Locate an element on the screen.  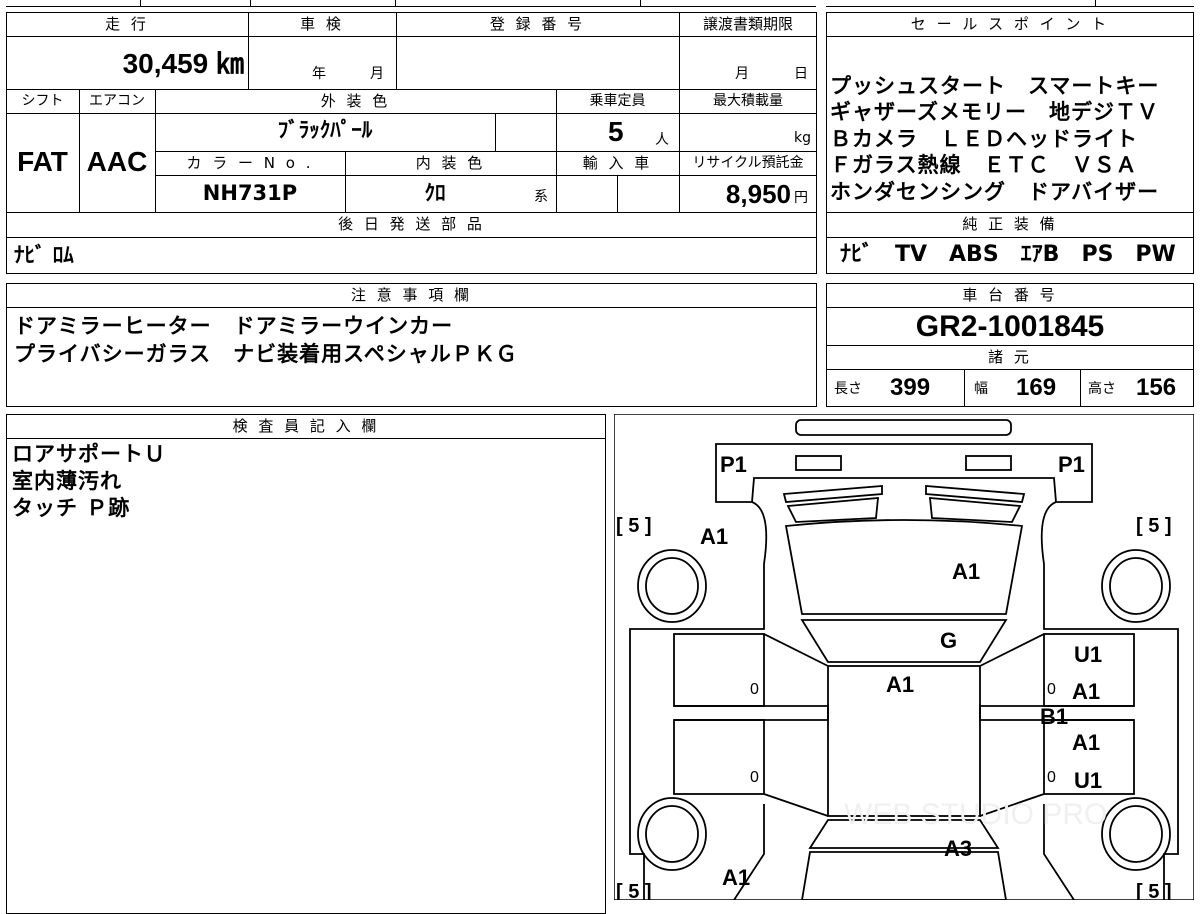
watermark-text: WEB STUDIO PRO is located at coordinates (975, 814).